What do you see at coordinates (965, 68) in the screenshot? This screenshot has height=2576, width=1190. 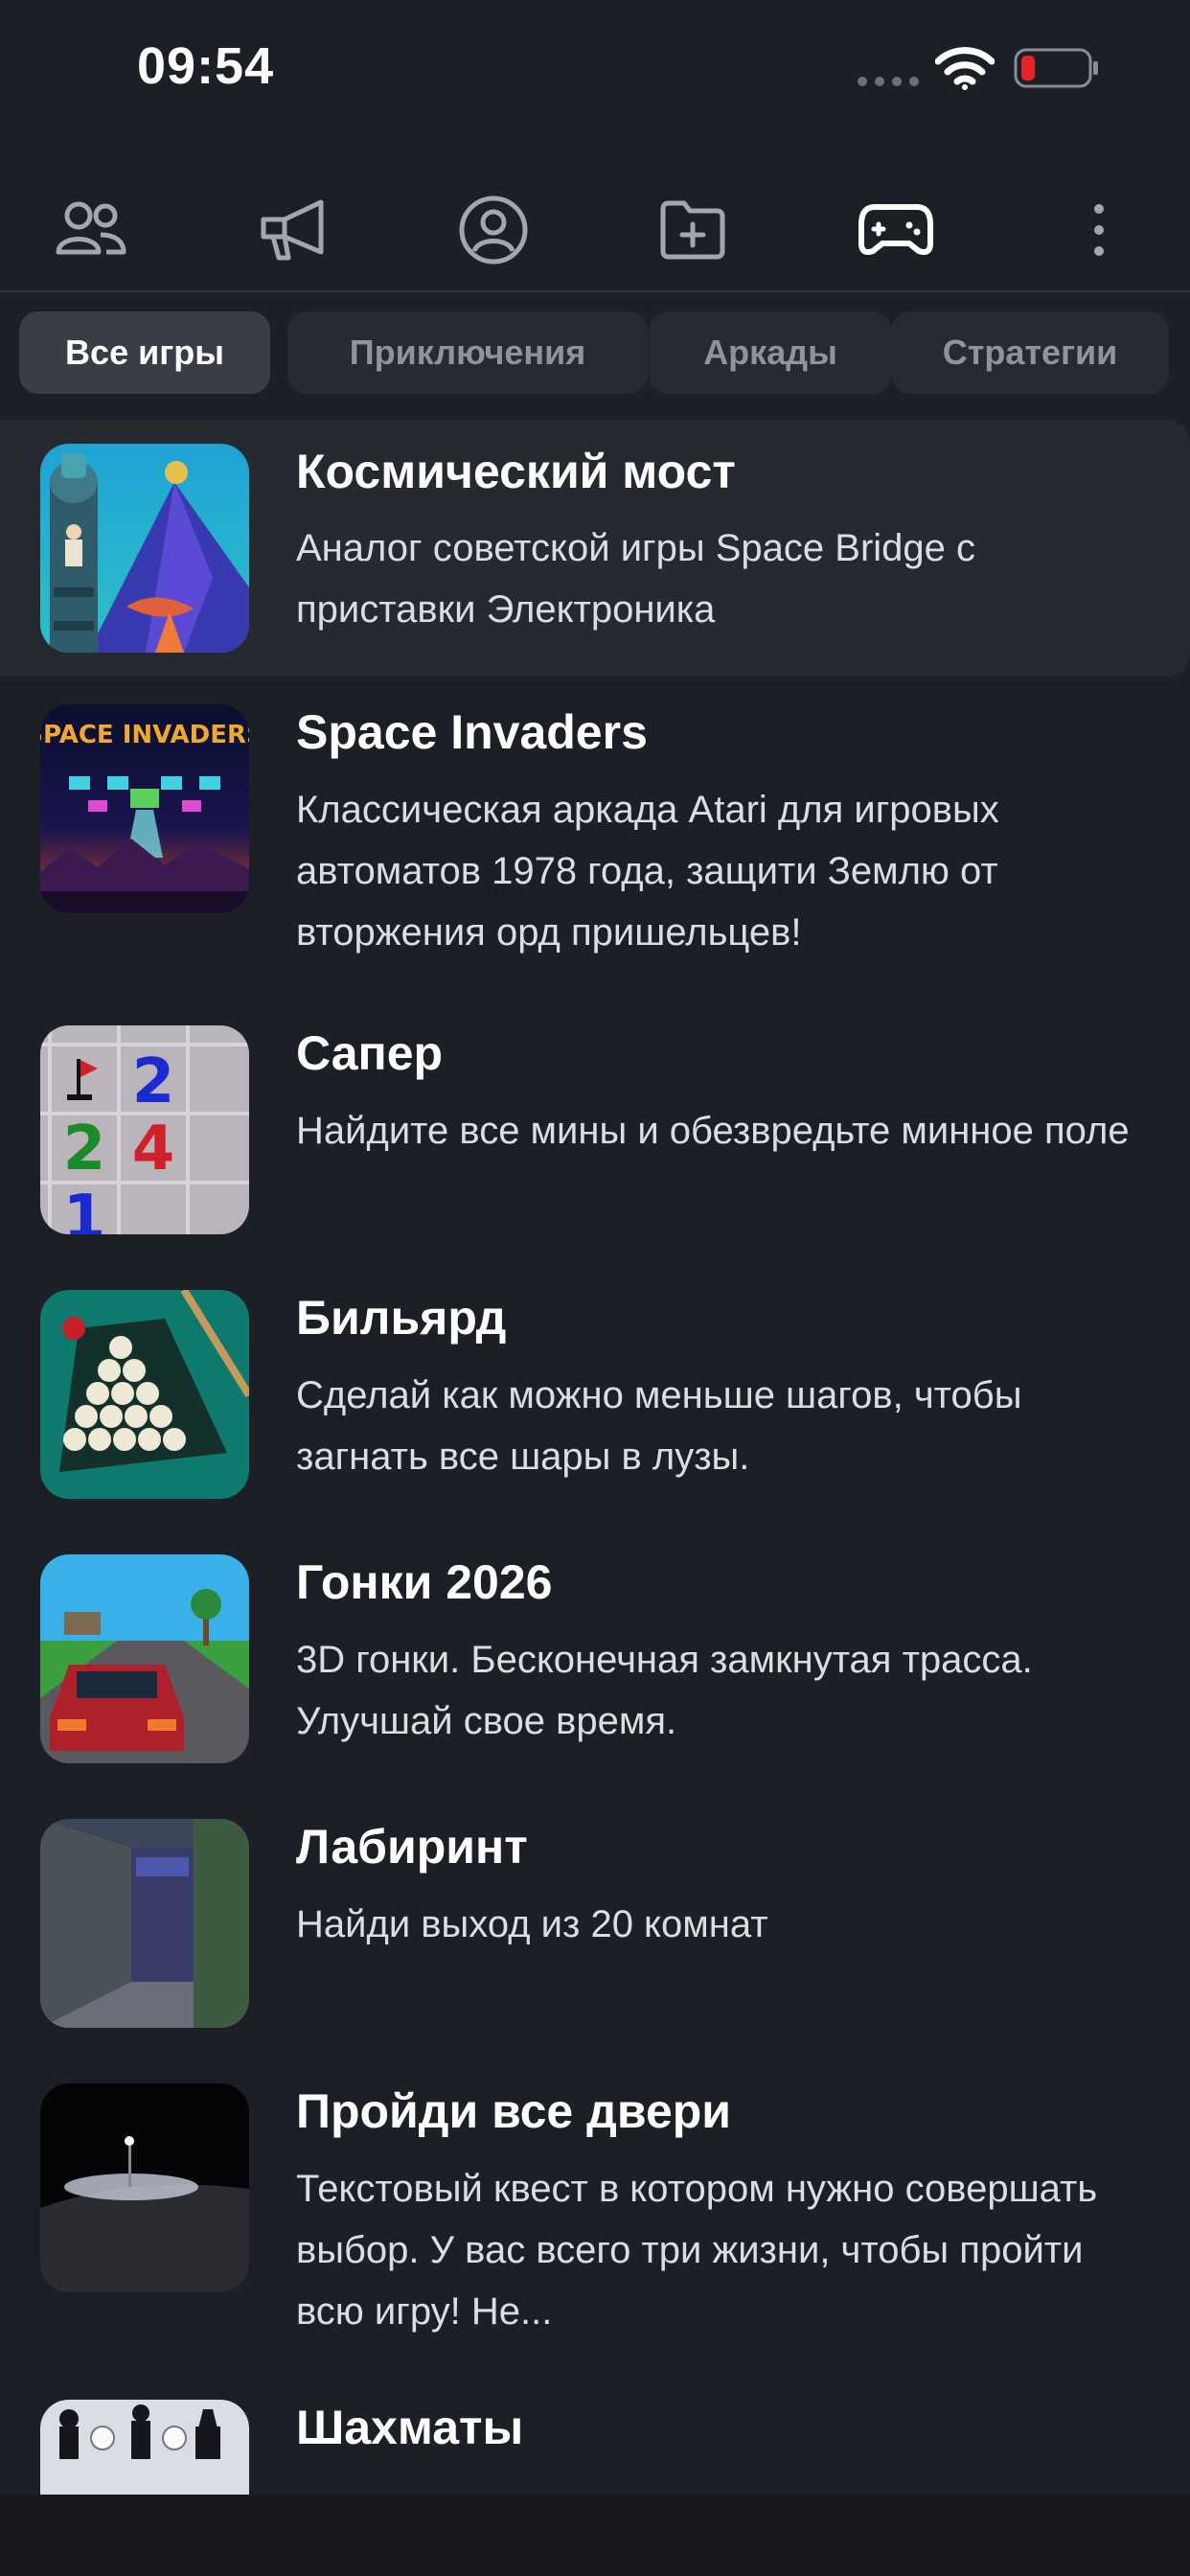 I see `wifi-icon` at bounding box center [965, 68].